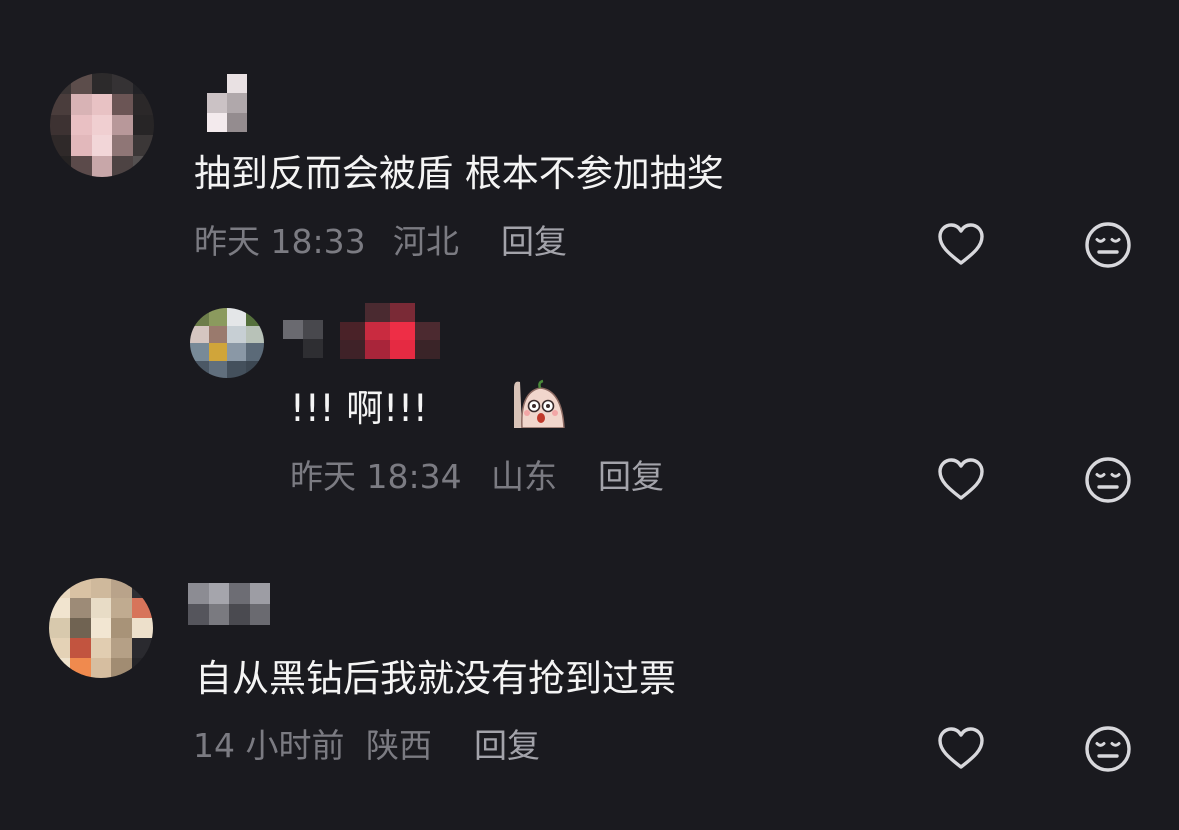 The height and width of the screenshot is (830, 1179). I want to click on comment-text: 抽到反而会被盾 根本不参加抽奖, so click(459, 173).